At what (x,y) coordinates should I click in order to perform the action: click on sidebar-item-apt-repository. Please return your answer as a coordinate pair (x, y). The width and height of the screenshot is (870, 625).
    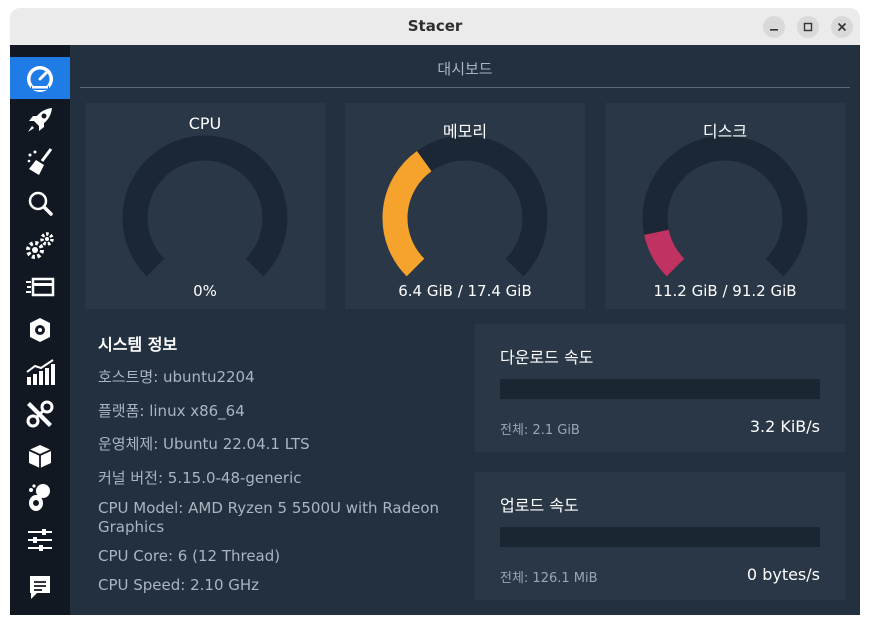
    Looking at the image, I should click on (40, 456).